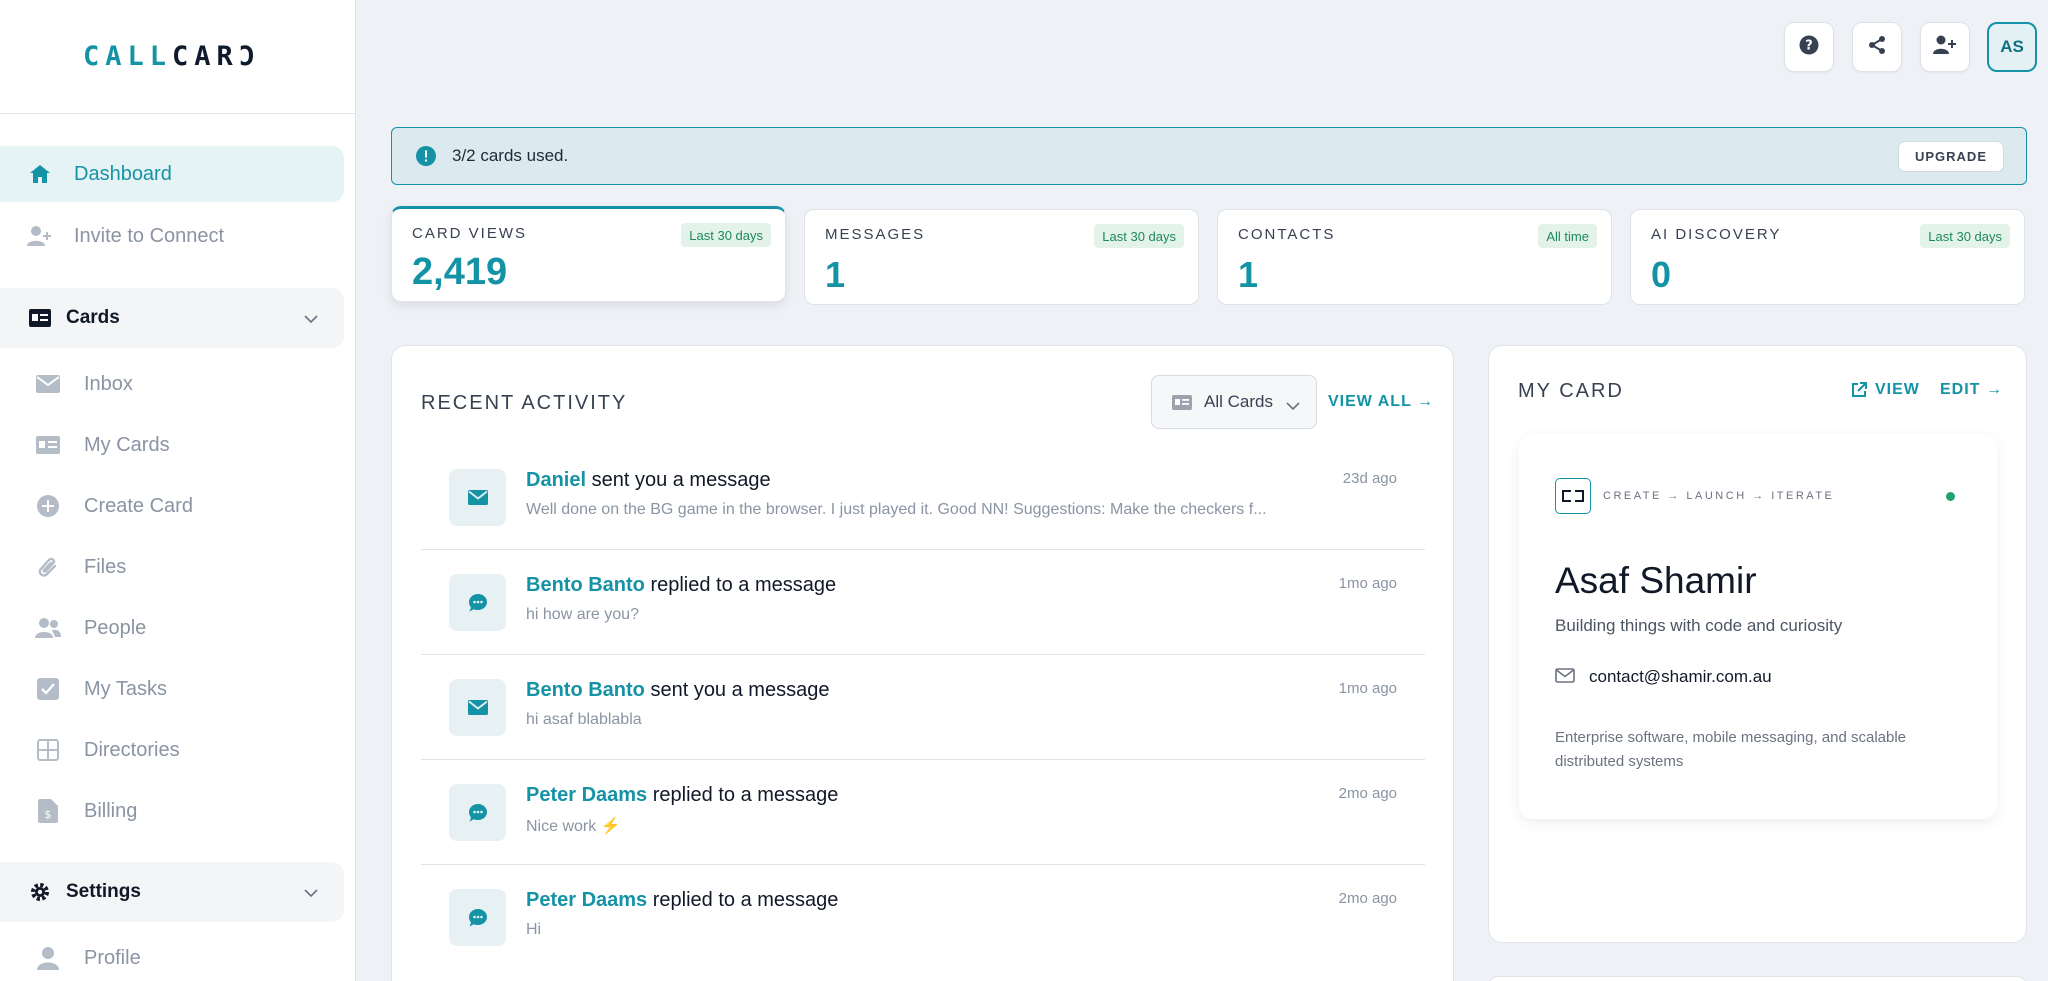  I want to click on stat-label: MESSAGES, so click(875, 234).